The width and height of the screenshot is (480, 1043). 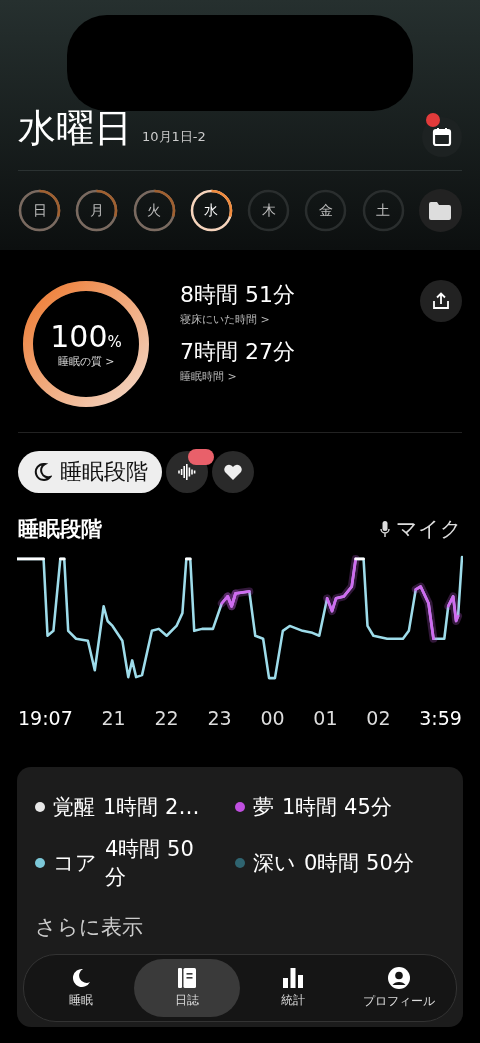 I want to click on day-button: 日, so click(x=39, y=210).